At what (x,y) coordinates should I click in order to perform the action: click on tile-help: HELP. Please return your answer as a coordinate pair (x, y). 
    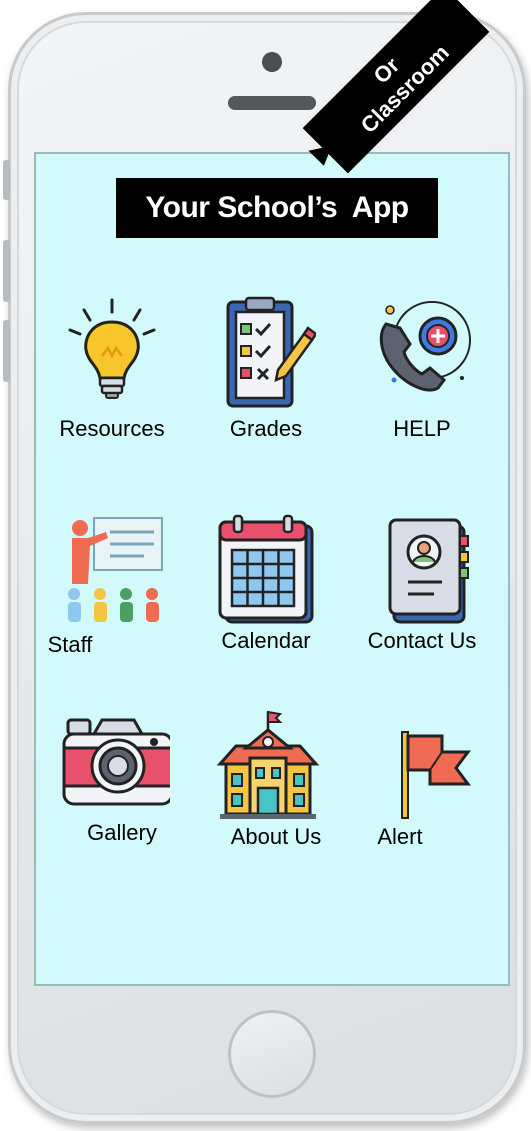
    Looking at the image, I should click on (422, 381).